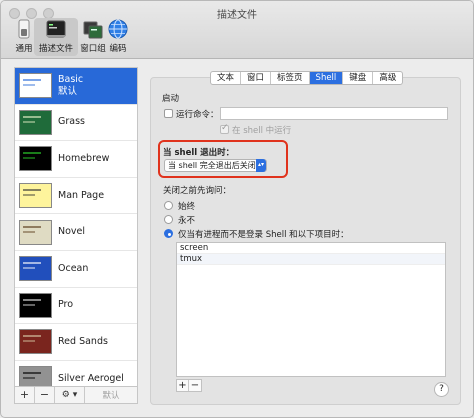  Describe the element at coordinates (256, 78) in the screenshot. I see `tab-window: 窗口` at that location.